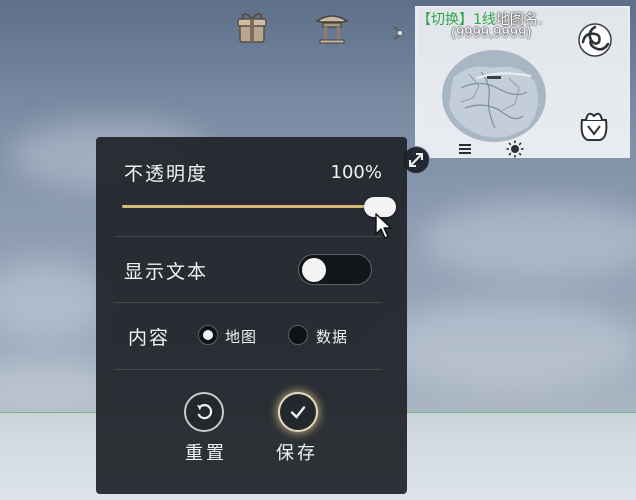 The width and height of the screenshot is (636, 500). Describe the element at coordinates (491, 33) in the screenshot. I see `map-coordinates: (9999,9999)` at that location.